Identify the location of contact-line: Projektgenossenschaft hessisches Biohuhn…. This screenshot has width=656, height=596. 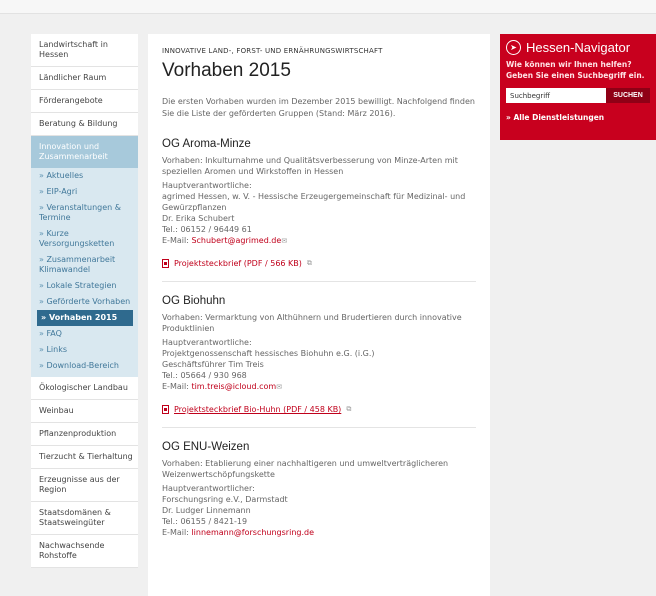
(268, 353).